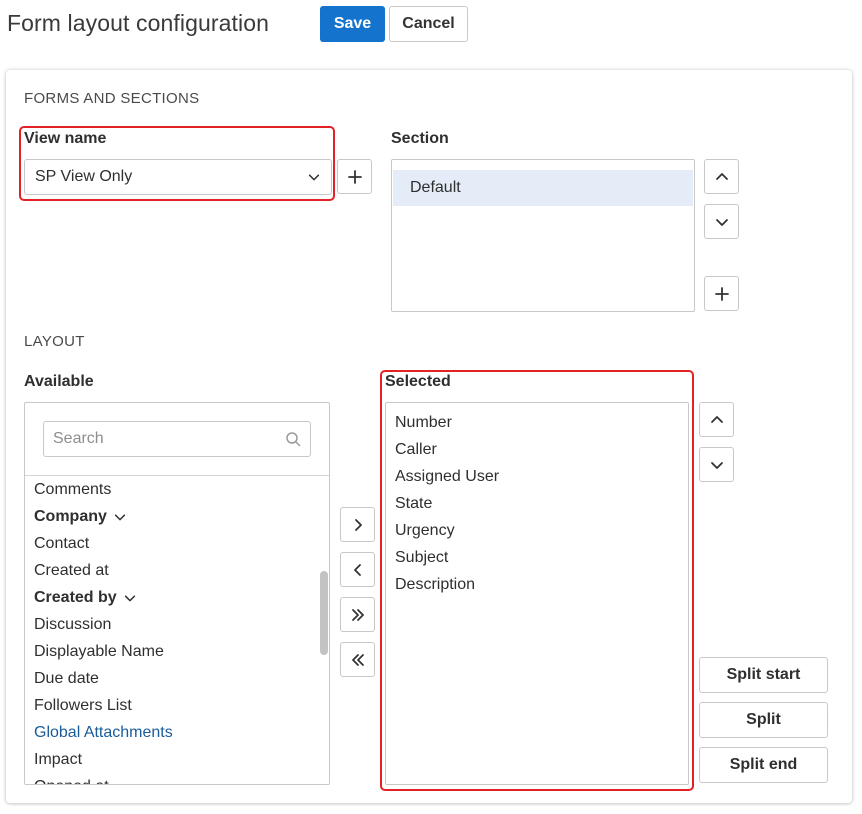 Image resolution: width=862 pixels, height=814 pixels. I want to click on section-list: Default, so click(543, 235).